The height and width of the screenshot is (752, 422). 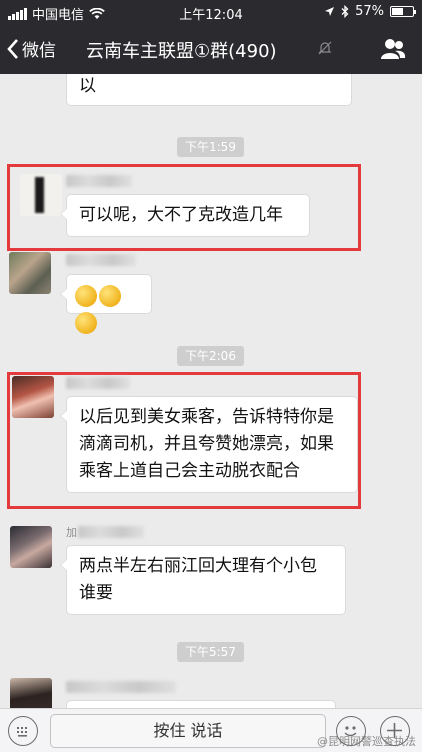 What do you see at coordinates (211, 12) in the screenshot?
I see `status-bar: 中国电信 上午12:04 57%` at bounding box center [211, 12].